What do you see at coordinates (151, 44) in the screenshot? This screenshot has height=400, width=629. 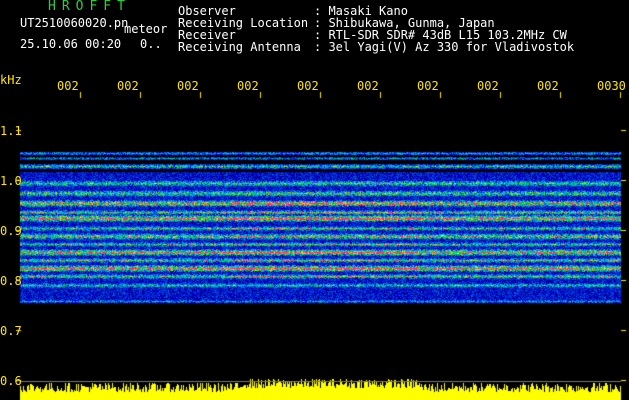 I see `counter-label: 0..` at bounding box center [151, 44].